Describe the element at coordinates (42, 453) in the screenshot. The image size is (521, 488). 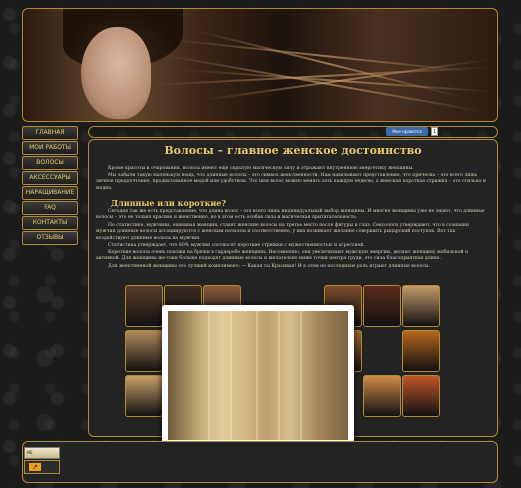
I see `counter-badge: ИЕ` at that location.